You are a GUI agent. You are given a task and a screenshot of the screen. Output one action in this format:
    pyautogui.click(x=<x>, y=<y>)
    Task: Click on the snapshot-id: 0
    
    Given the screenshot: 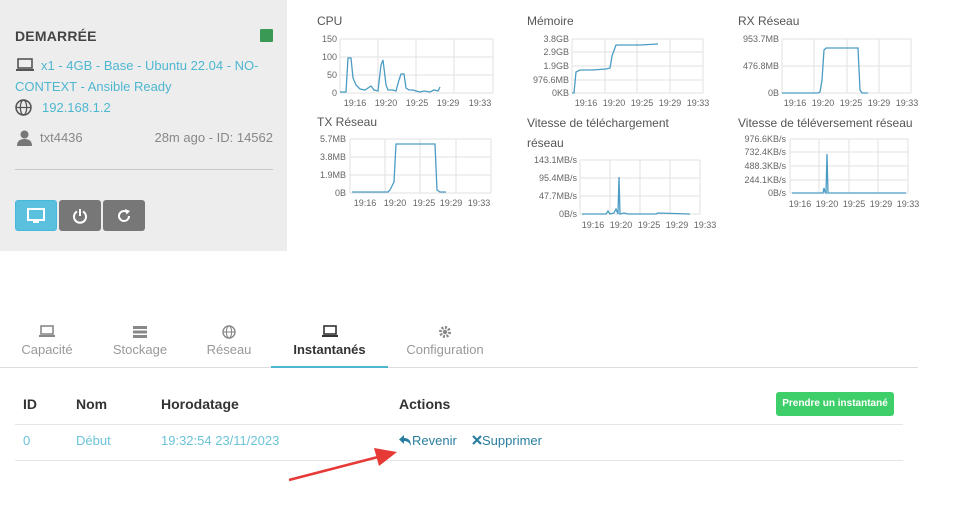 What is the action you would take?
    pyautogui.click(x=27, y=440)
    